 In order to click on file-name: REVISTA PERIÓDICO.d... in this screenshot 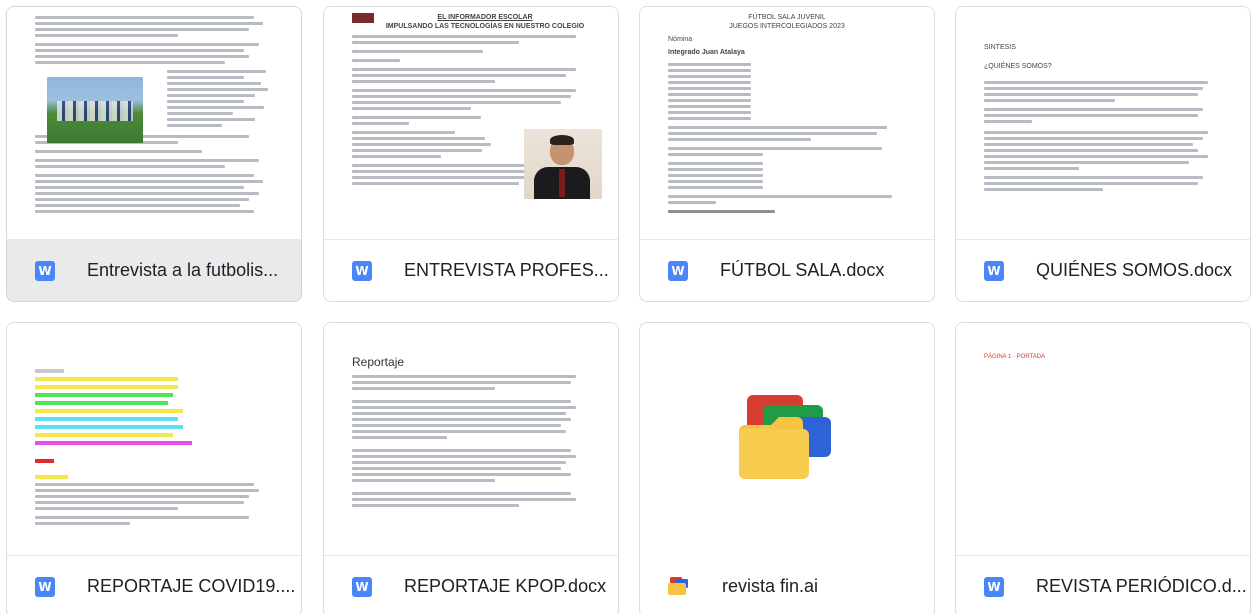, I will do `click(1141, 586)`.